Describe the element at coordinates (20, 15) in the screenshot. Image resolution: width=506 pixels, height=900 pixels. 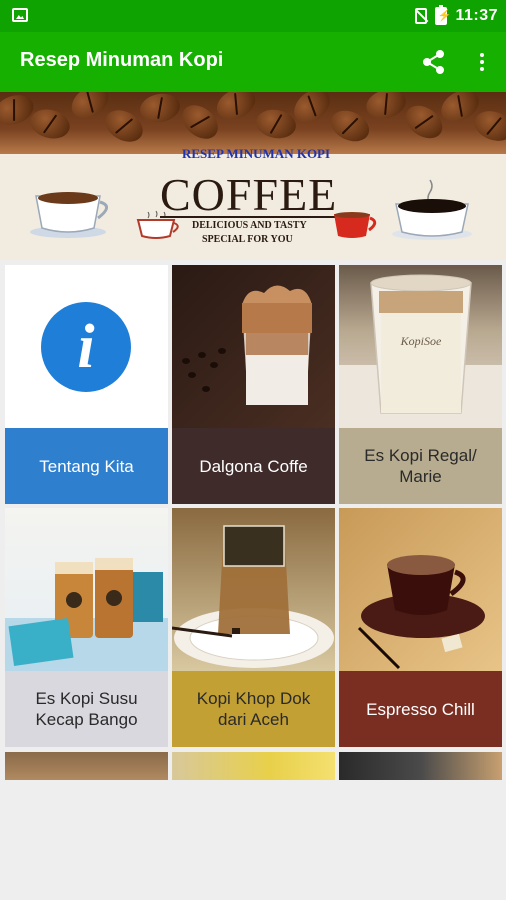
I see `image-notification-icon` at that location.